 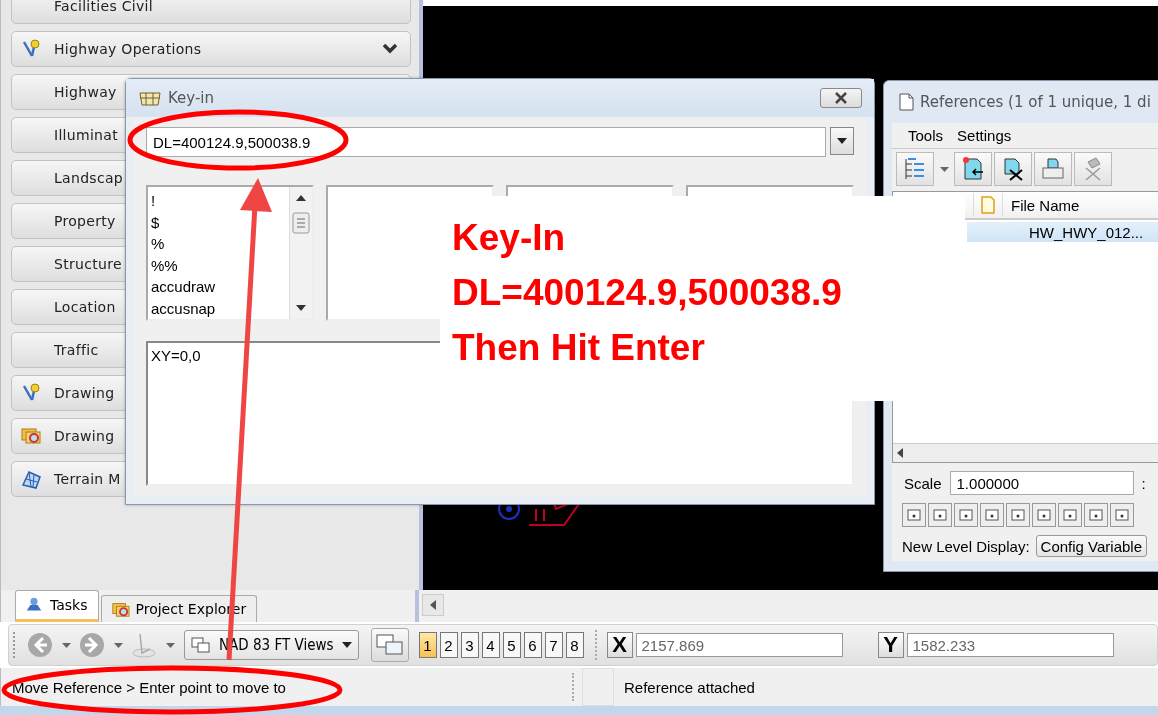 What do you see at coordinates (427, 645) in the screenshot?
I see `view-number-button: 1` at bounding box center [427, 645].